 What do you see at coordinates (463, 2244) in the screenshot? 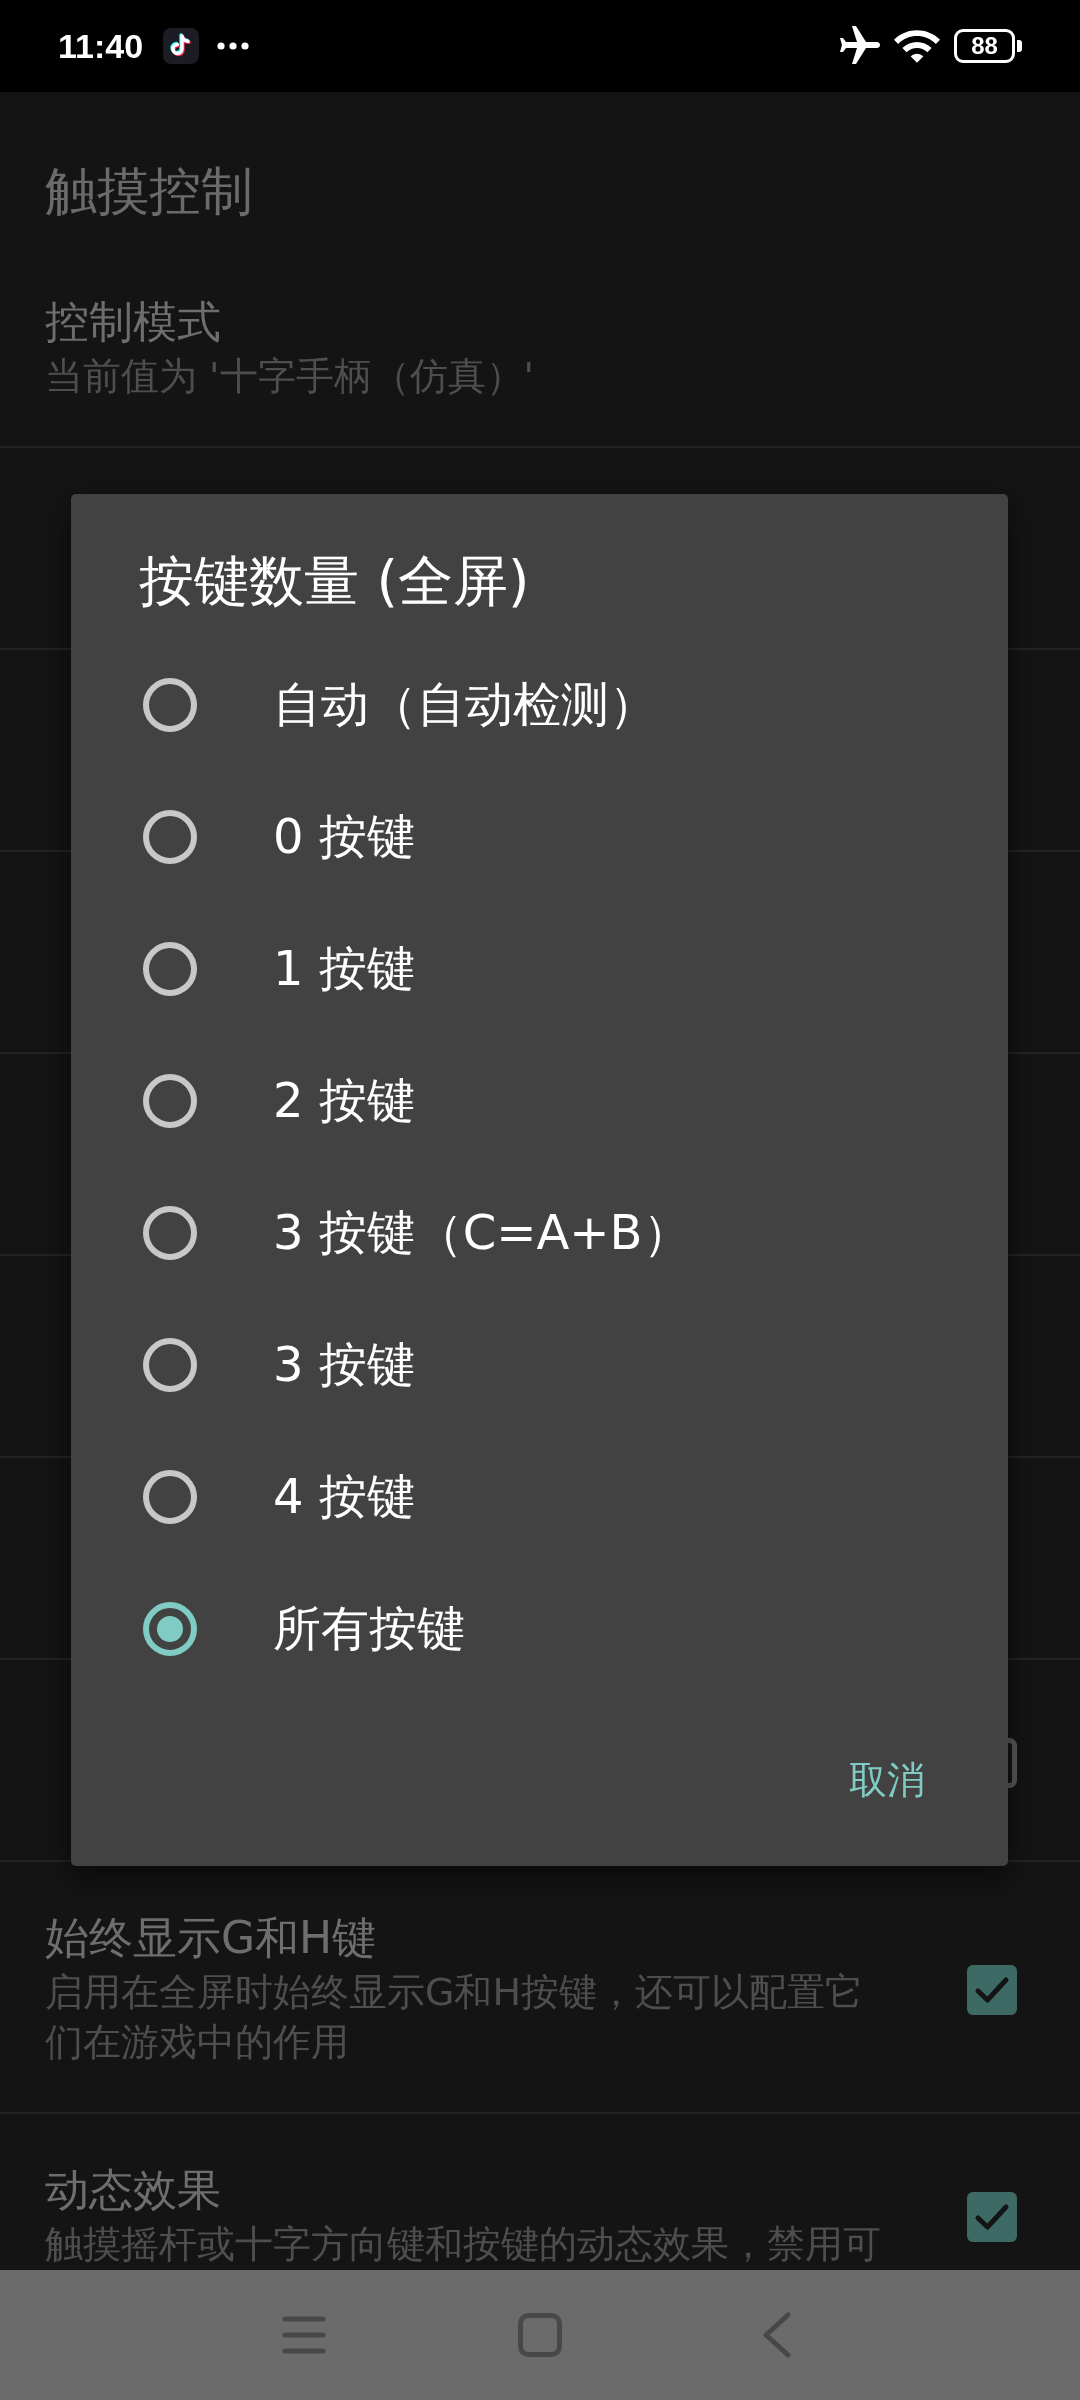
I see `setting-summary: 触摸摇杆或十字方向键和按键的动态效果，禁用可` at bounding box center [463, 2244].